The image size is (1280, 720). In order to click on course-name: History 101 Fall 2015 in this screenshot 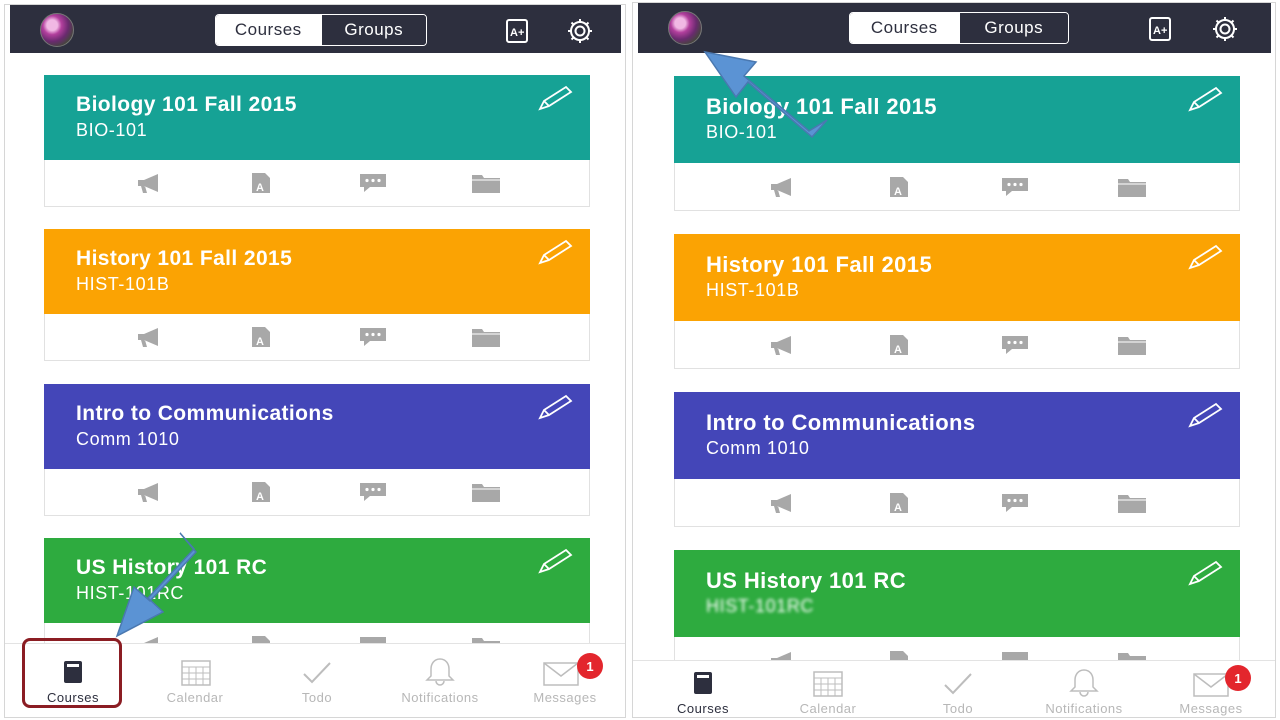, I will do `click(819, 264)`.